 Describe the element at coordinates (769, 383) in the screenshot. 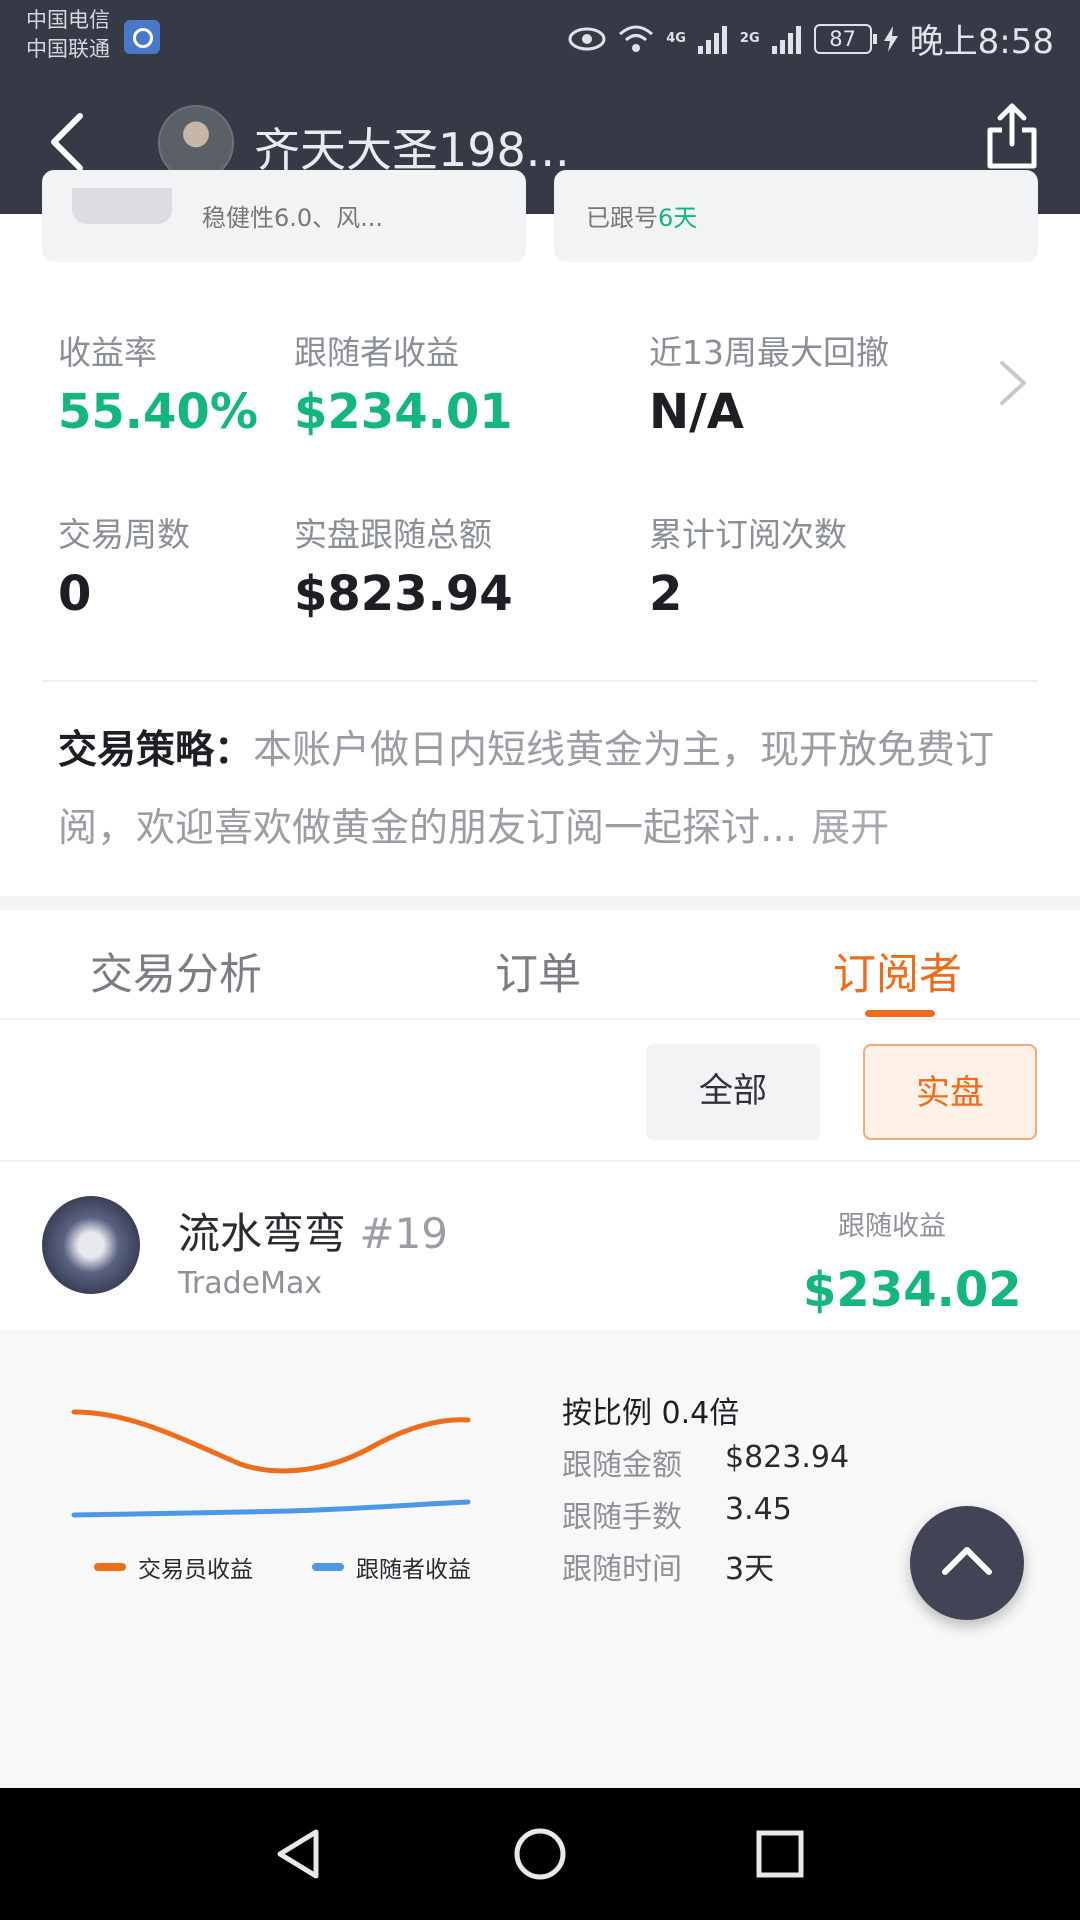

I see `stat-max-drawdown: 近13周最大回撤 N/A` at that location.